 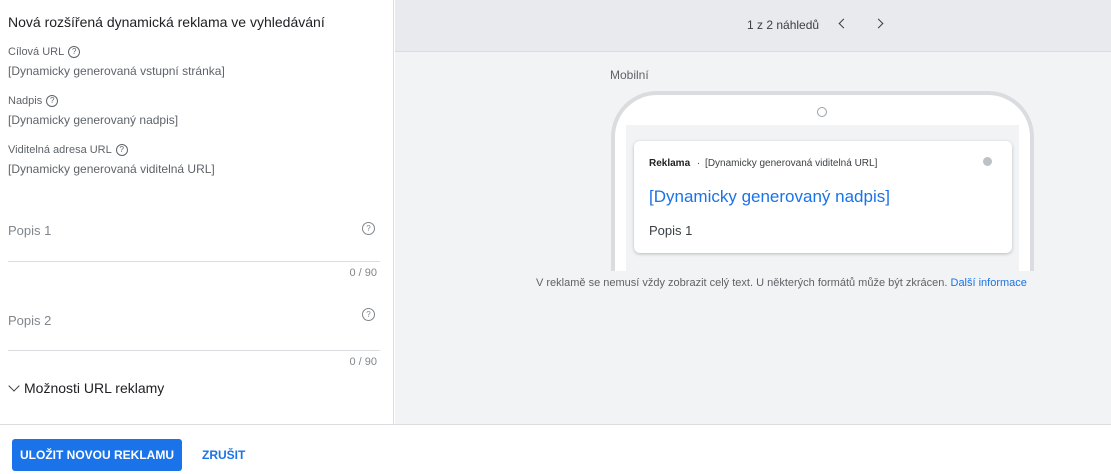 I want to click on chevron-down-icon, so click(x=14, y=385).